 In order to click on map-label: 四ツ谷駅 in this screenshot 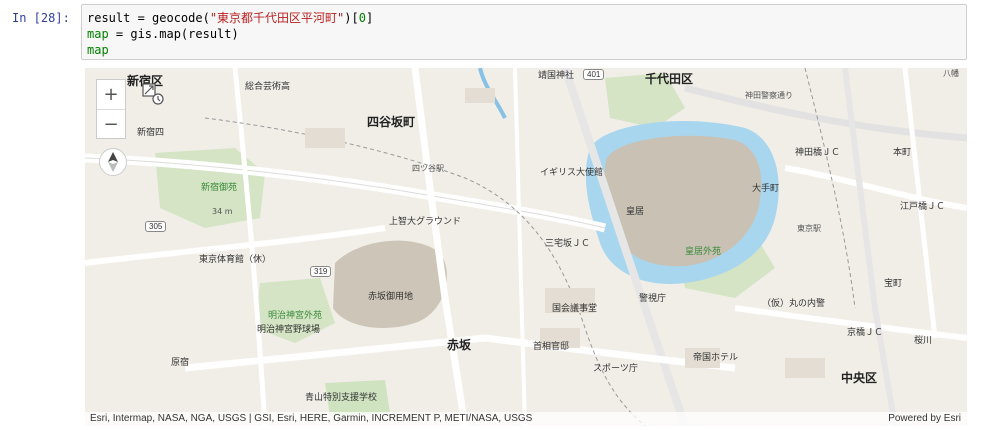, I will do `click(428, 168)`.